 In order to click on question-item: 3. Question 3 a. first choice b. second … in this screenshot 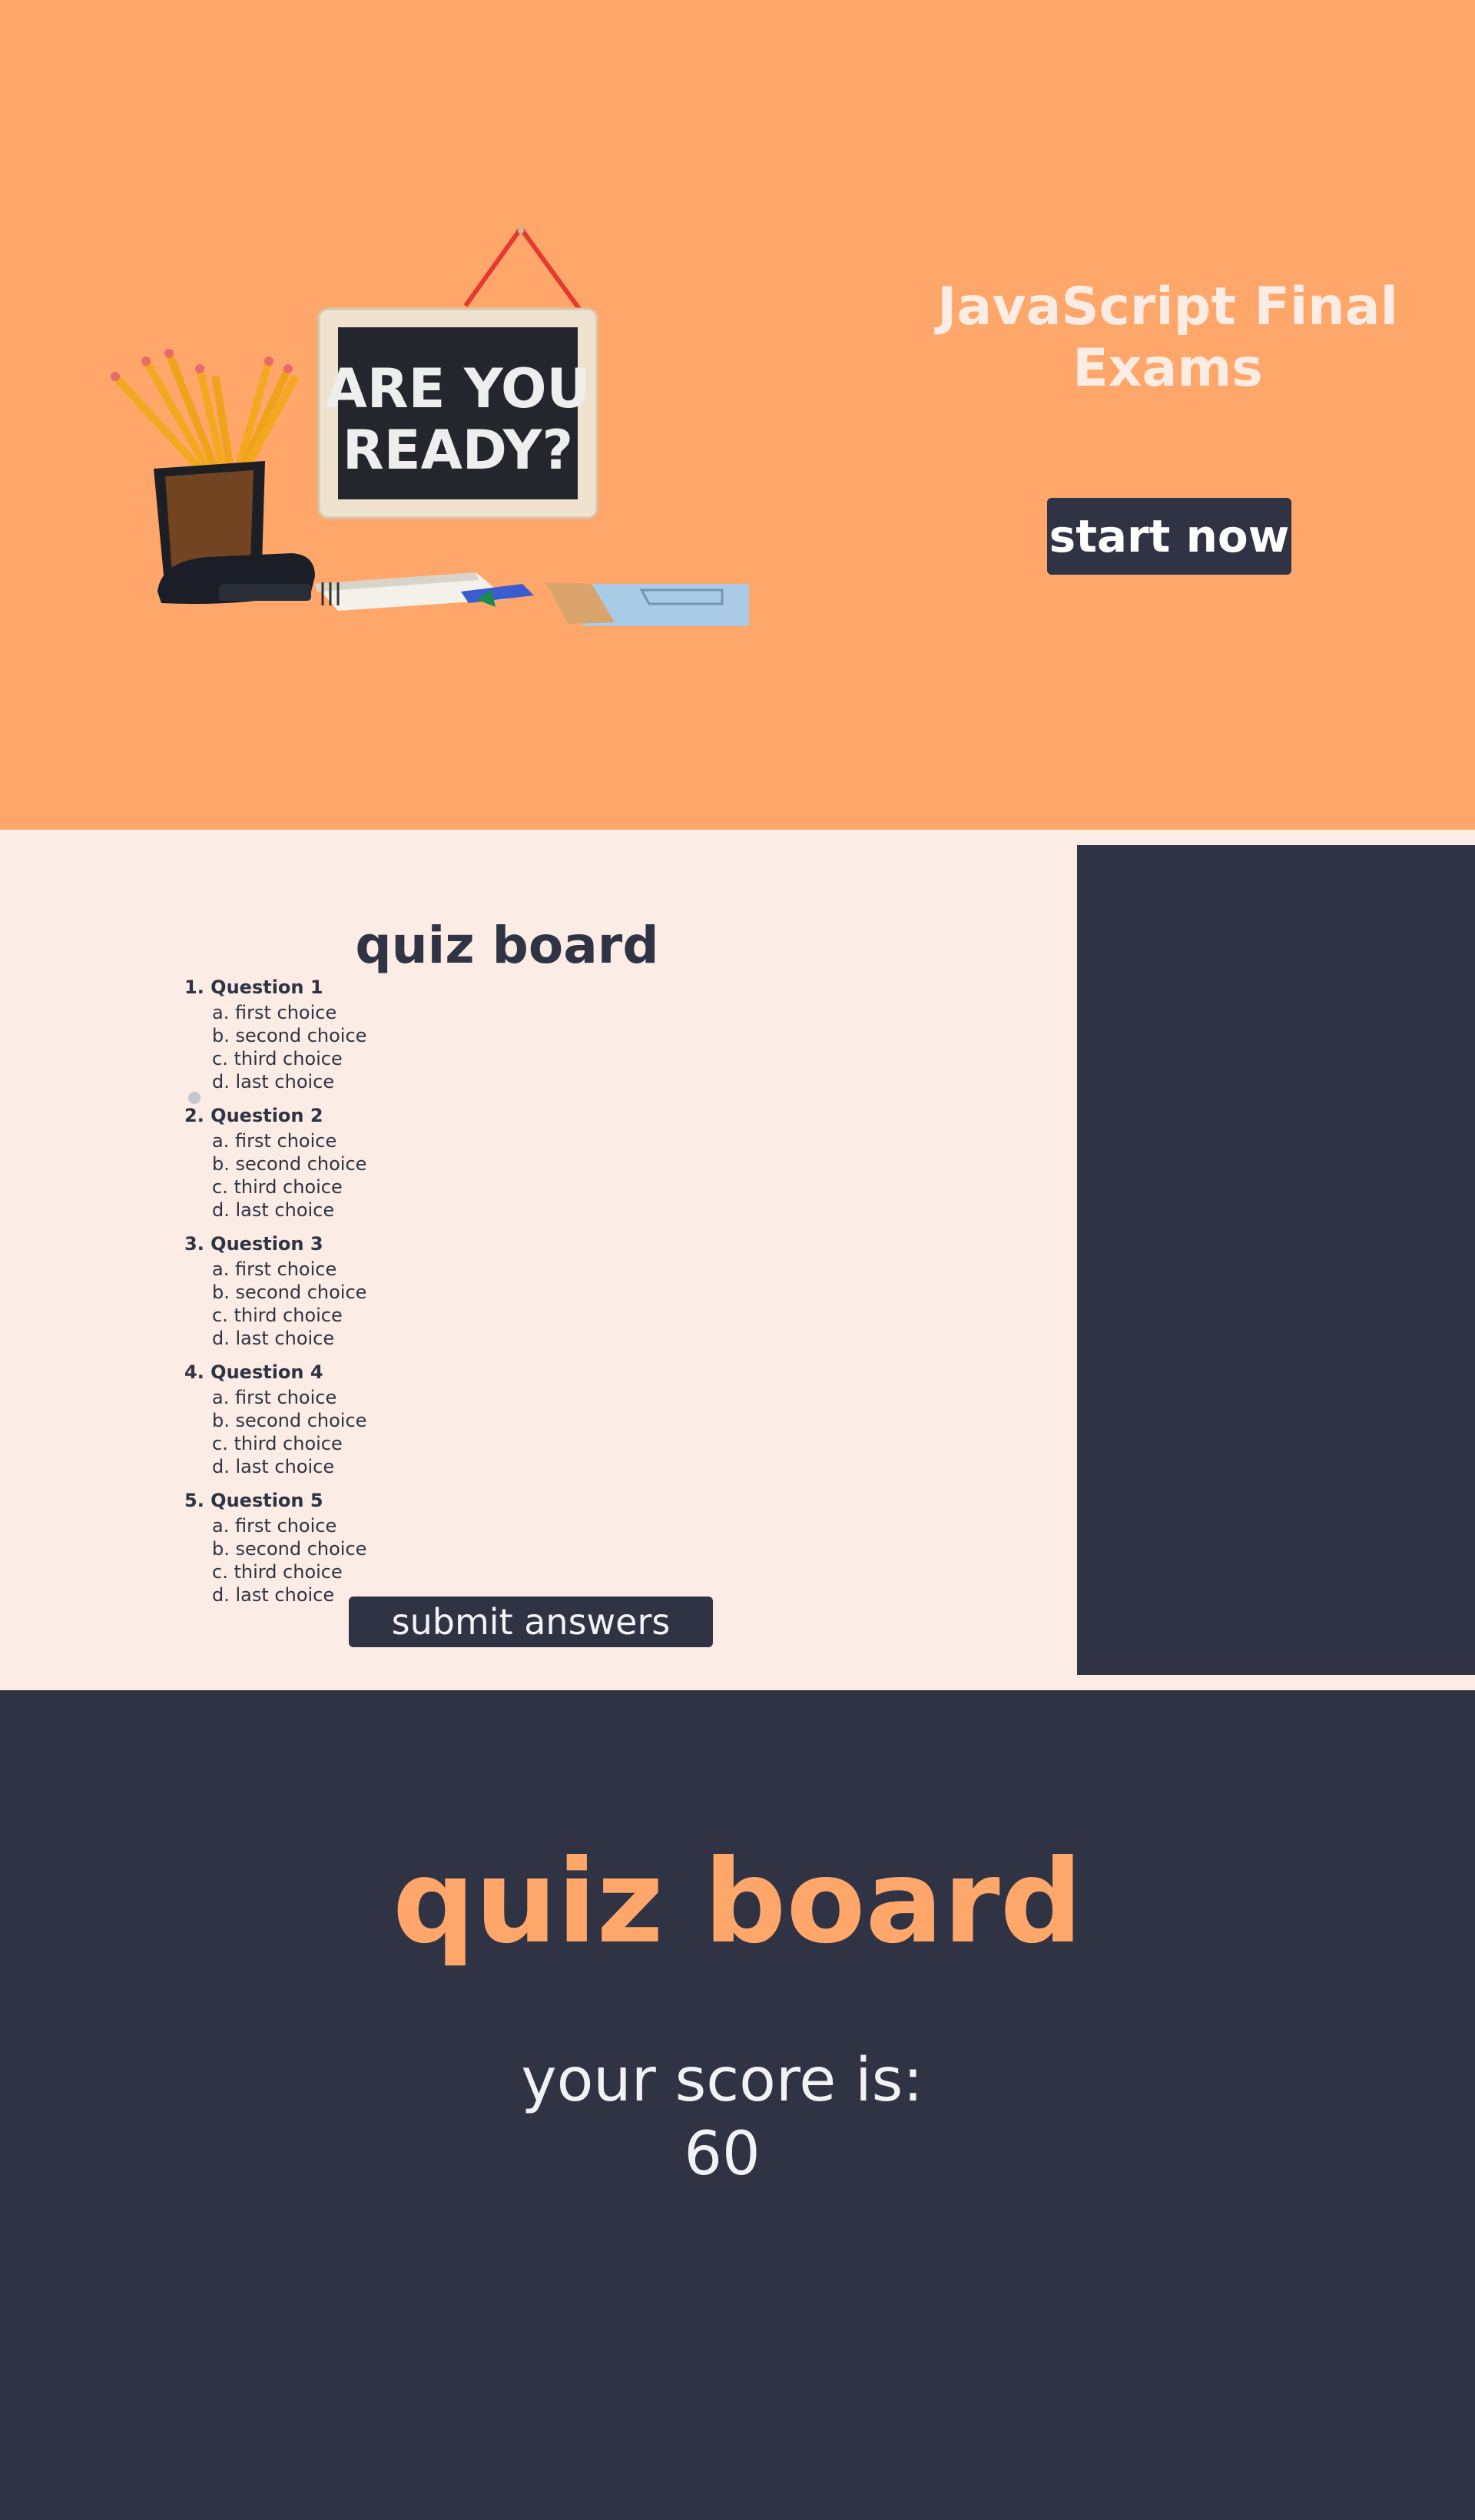, I will do `click(453, 1291)`.